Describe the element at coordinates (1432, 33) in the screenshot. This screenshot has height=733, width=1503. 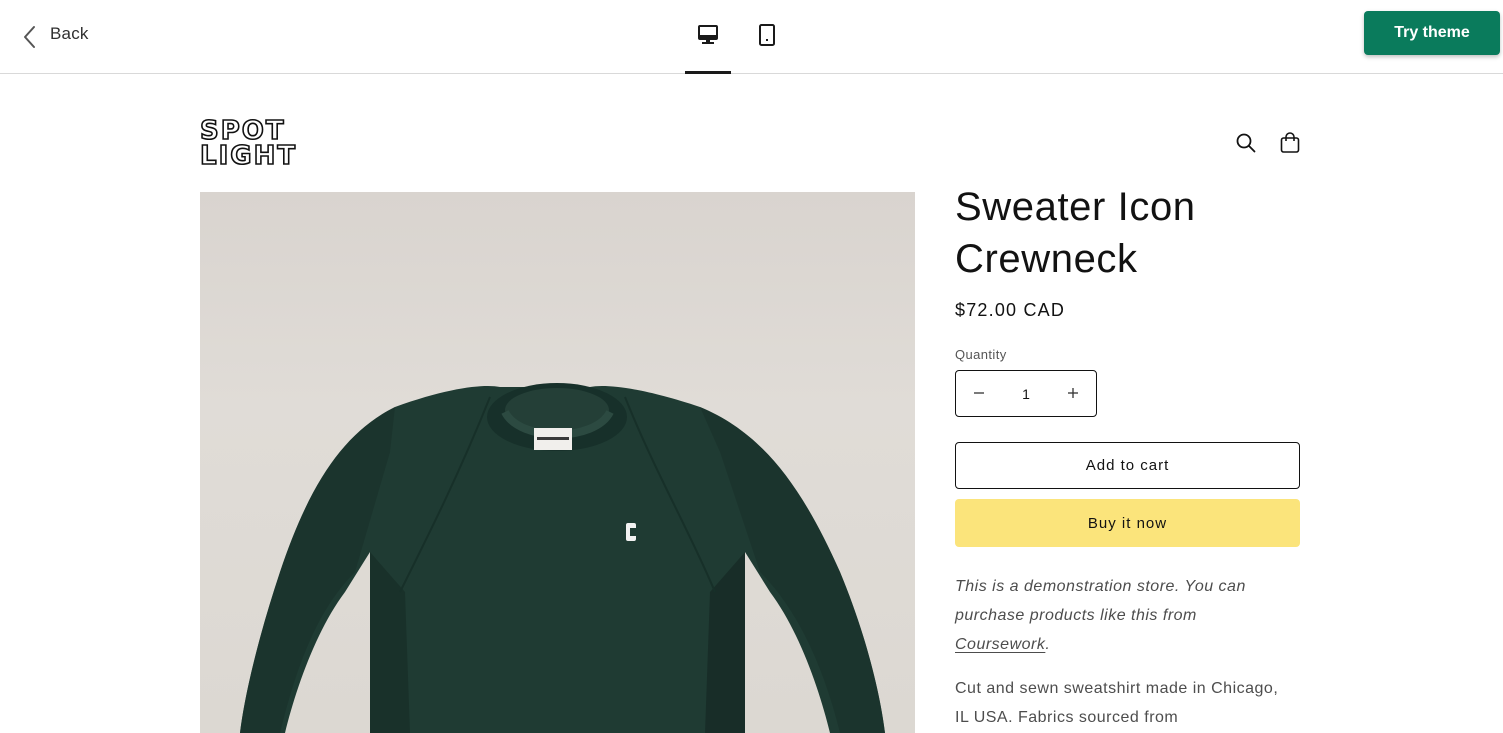
I see `try-theme-button: Try theme` at that location.